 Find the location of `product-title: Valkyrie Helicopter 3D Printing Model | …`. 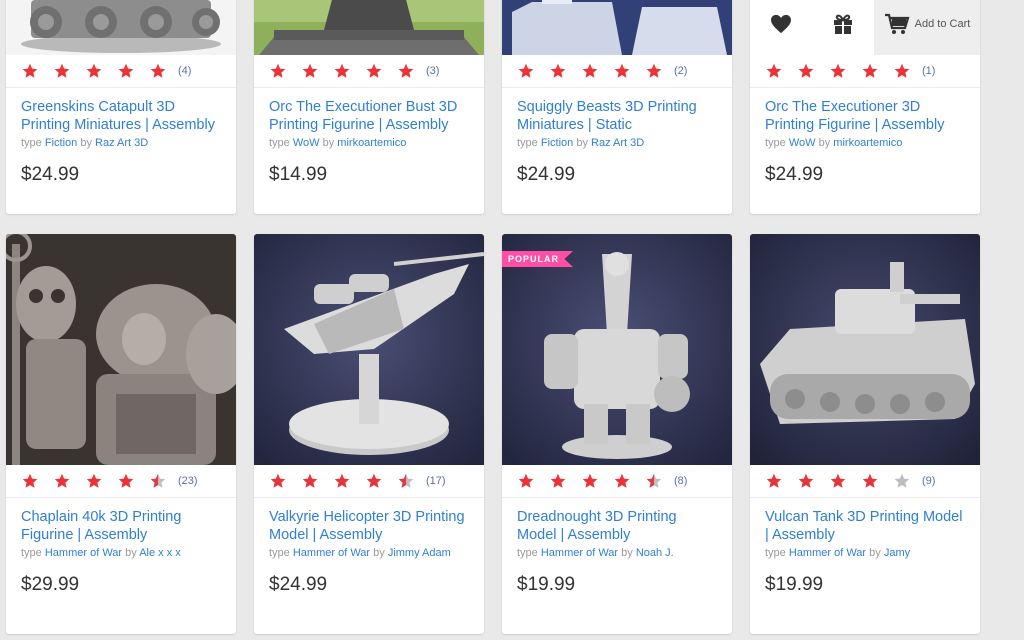

product-title: Valkyrie Helicopter 3D Printing Model | … is located at coordinates (369, 526).